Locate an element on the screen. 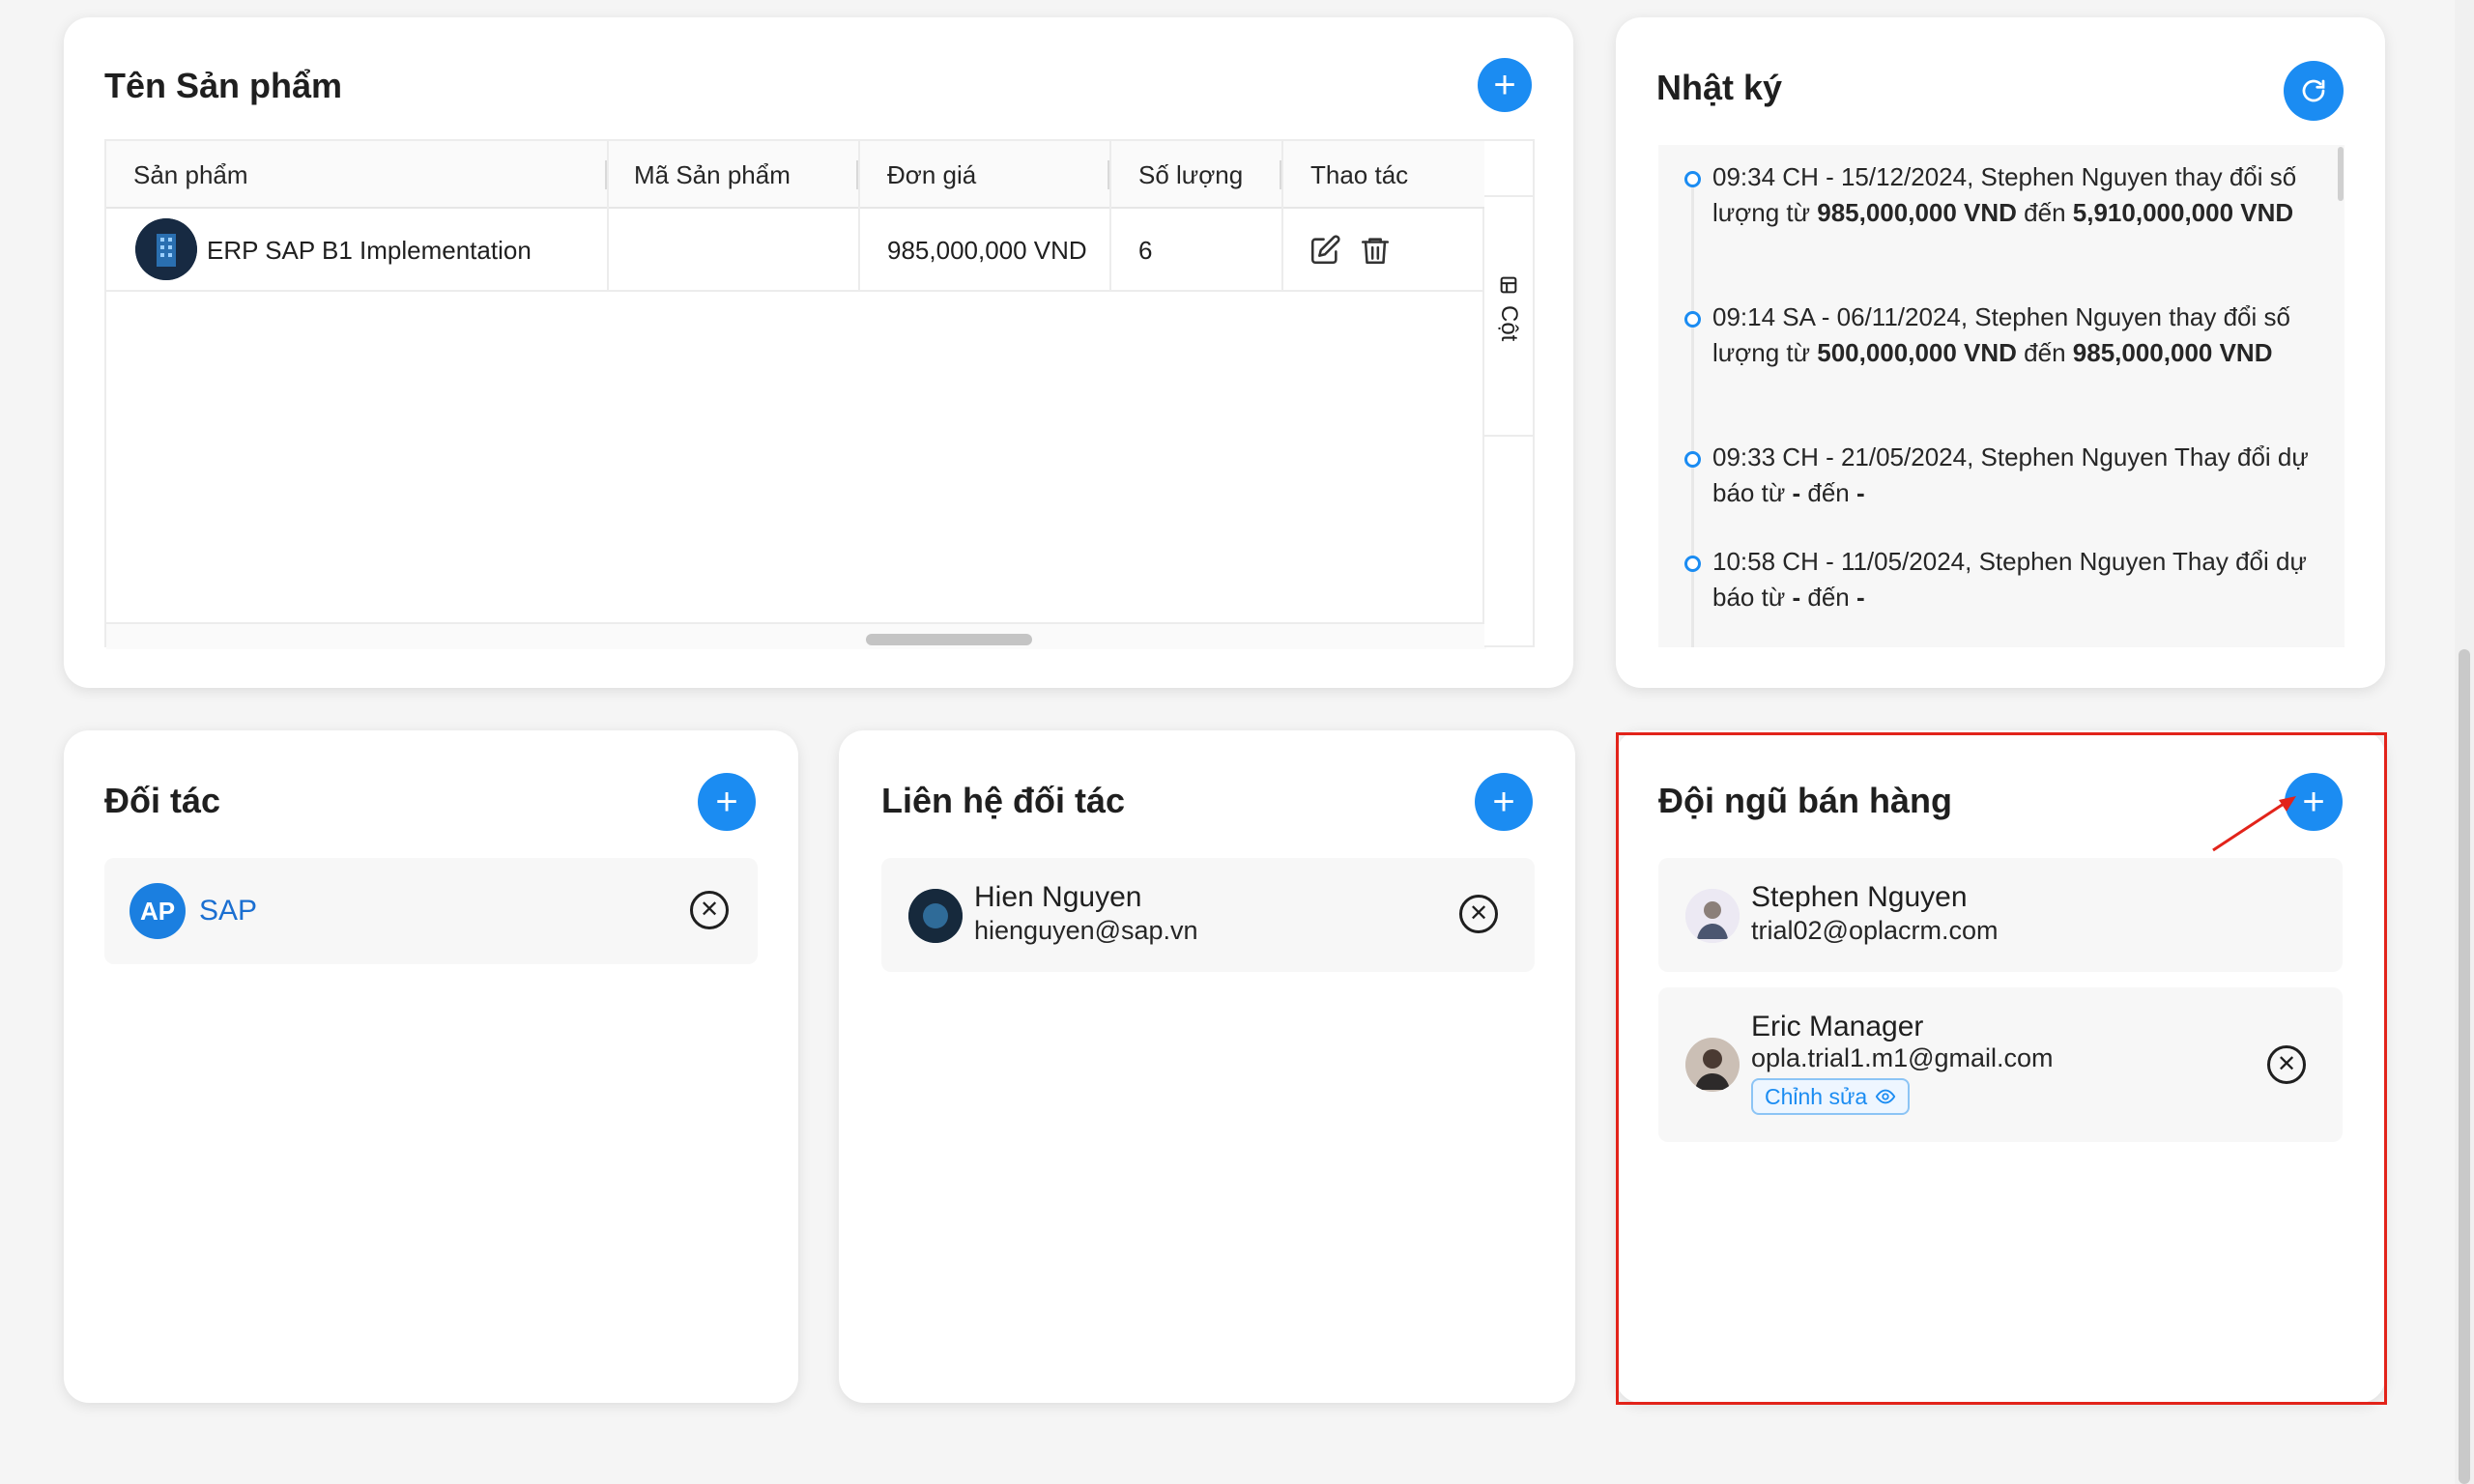  remove-contact-button: ✕ is located at coordinates (1479, 914).